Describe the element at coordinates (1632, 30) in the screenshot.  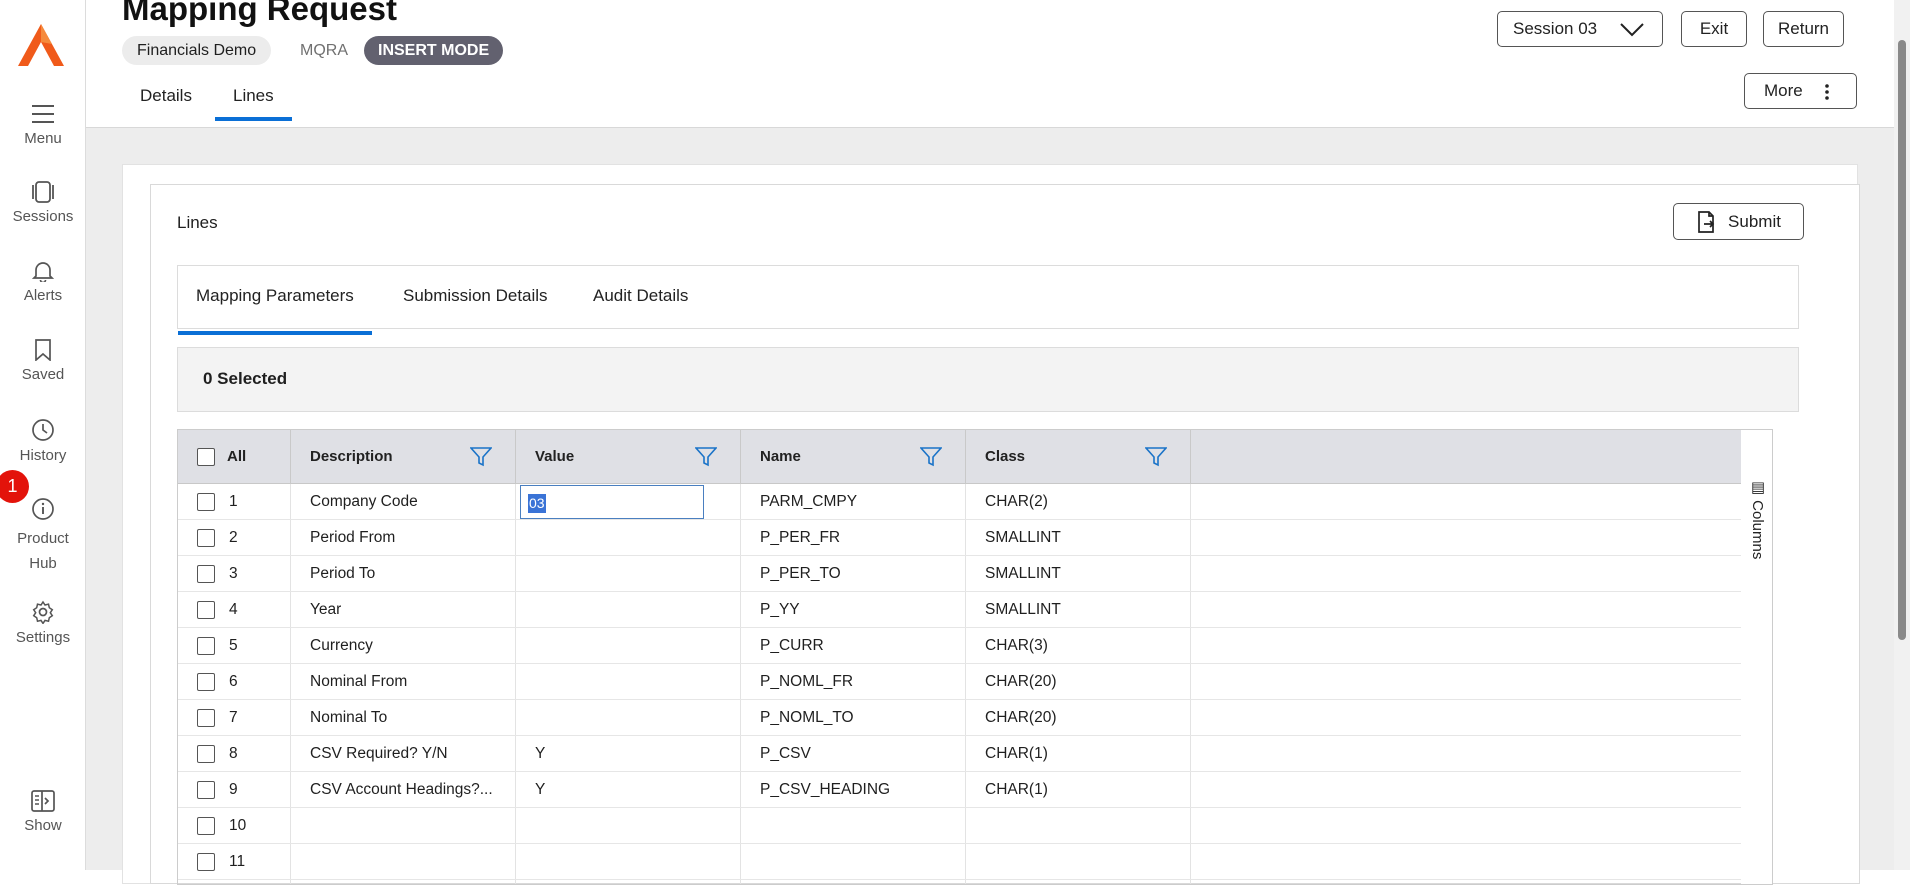
I see `chevron-down-icon` at that location.